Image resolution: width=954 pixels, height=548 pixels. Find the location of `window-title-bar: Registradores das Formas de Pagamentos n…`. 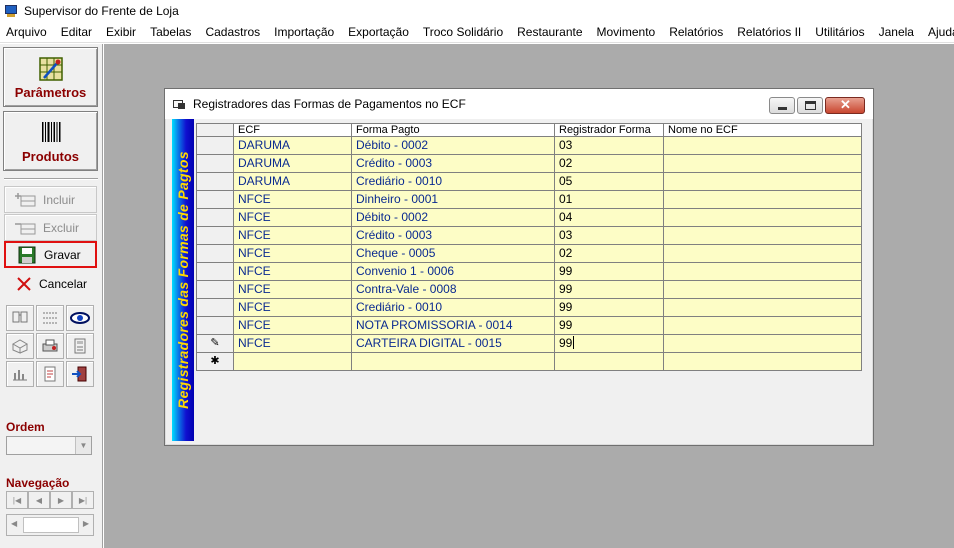

window-title-bar: Registradores das Formas de Pagamentos n… is located at coordinates (519, 104).